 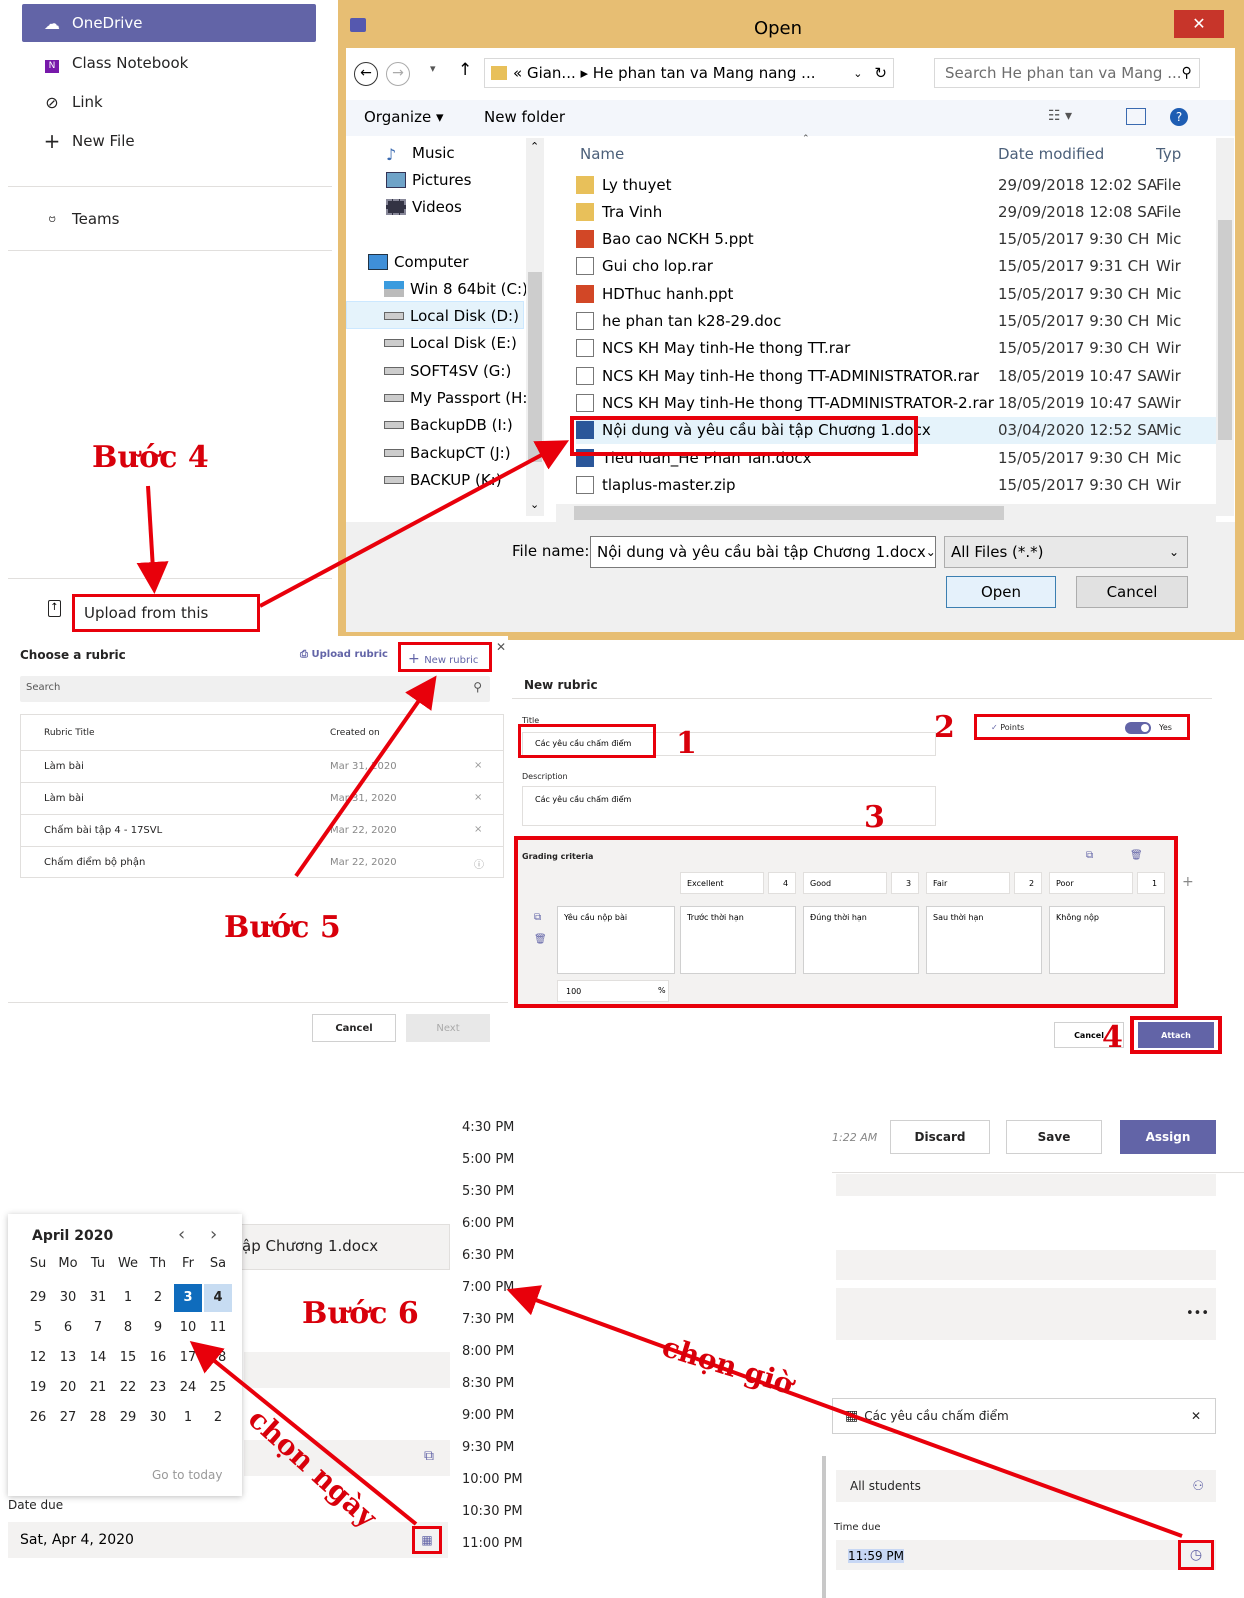 I want to click on number-2: 2, so click(x=944, y=727).